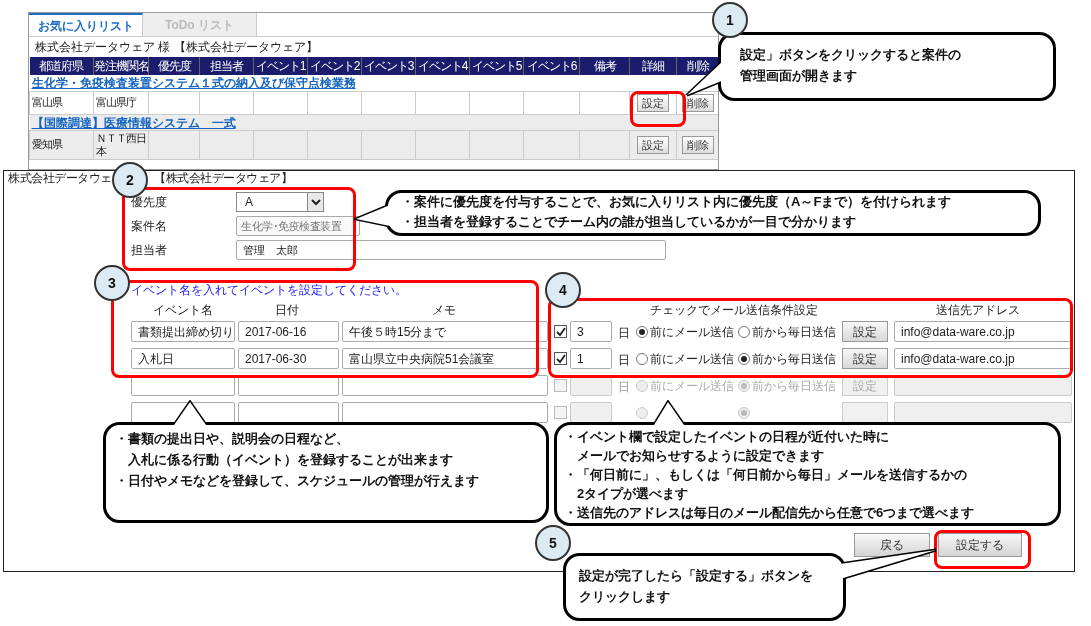  What do you see at coordinates (551, 66) in the screenshot?
I see `column-header: イベント6` at bounding box center [551, 66].